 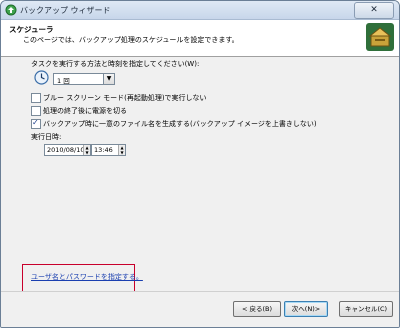 I want to click on credentials-link: ユーザ名とパスワードを指定する。, so click(x=87, y=277).